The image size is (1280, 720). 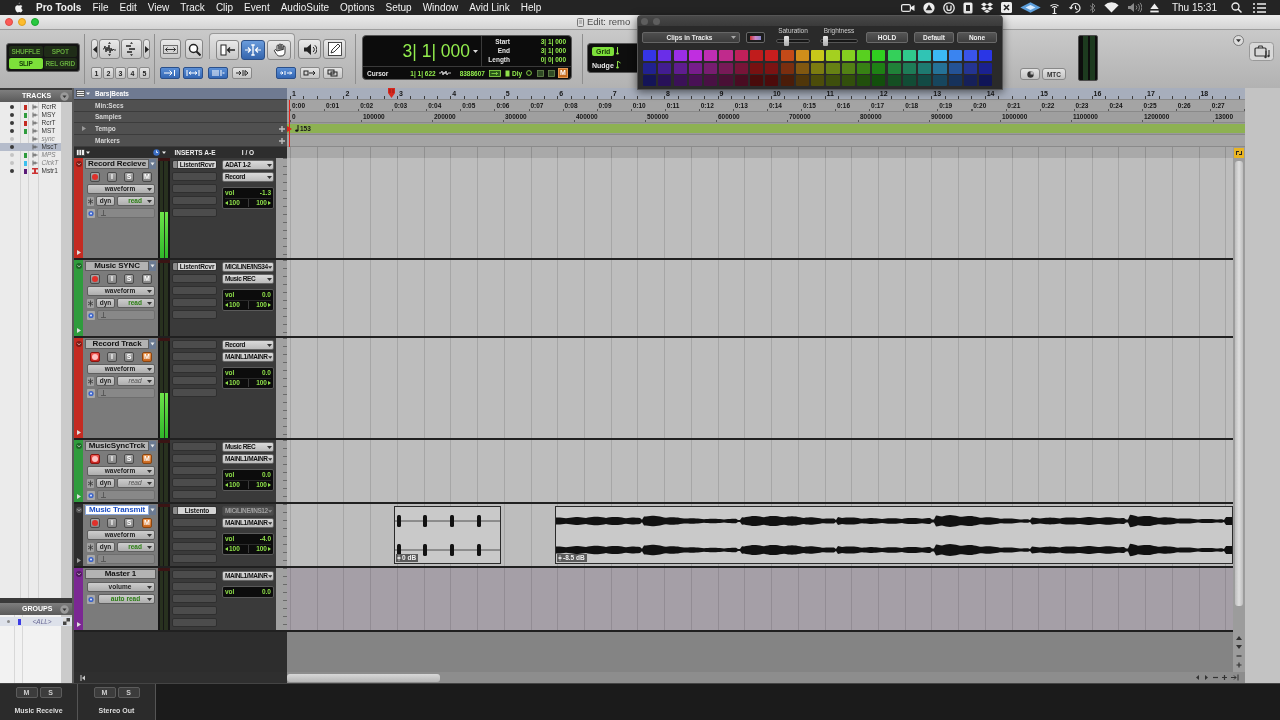 What do you see at coordinates (128, 7) in the screenshot?
I see `menu-item: Edit` at bounding box center [128, 7].